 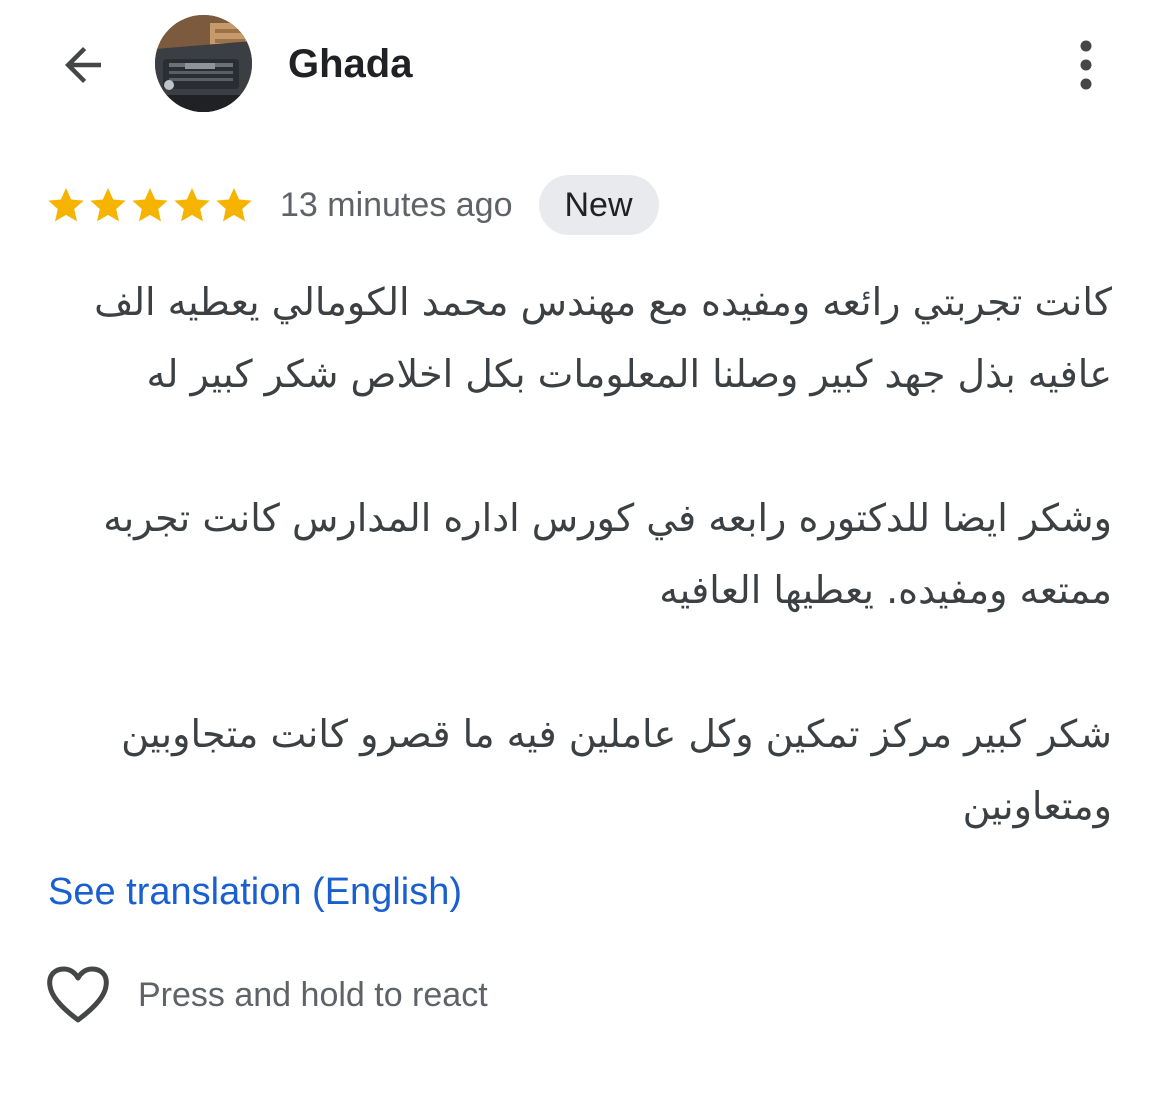 I want to click on avatar, so click(x=203, y=63).